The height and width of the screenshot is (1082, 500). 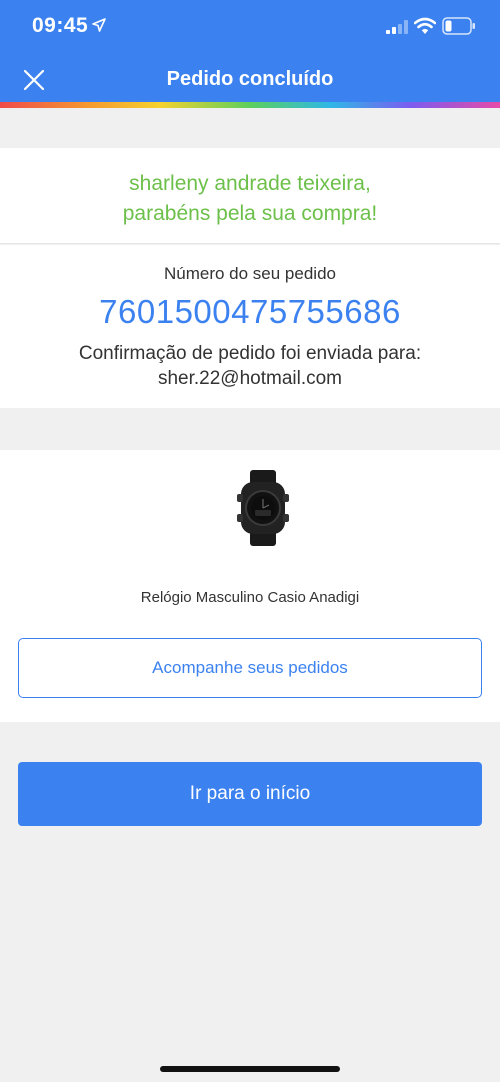 I want to click on confirmation-email: sher.22@hotmail.com, so click(x=250, y=378).